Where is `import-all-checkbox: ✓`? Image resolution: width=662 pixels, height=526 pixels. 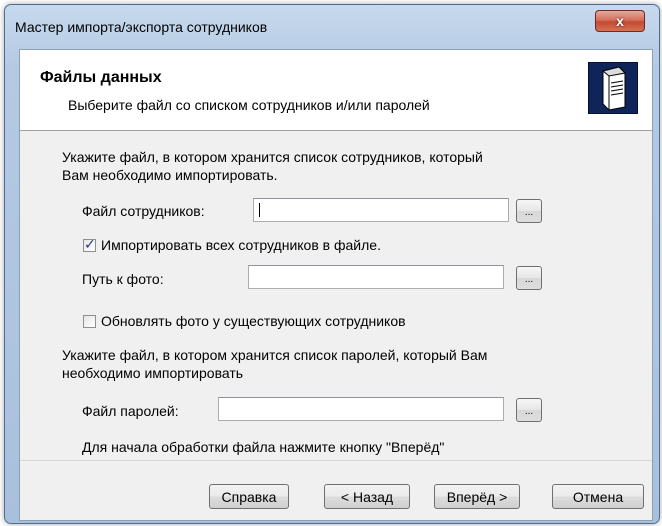 import-all-checkbox: ✓ is located at coordinates (89, 244).